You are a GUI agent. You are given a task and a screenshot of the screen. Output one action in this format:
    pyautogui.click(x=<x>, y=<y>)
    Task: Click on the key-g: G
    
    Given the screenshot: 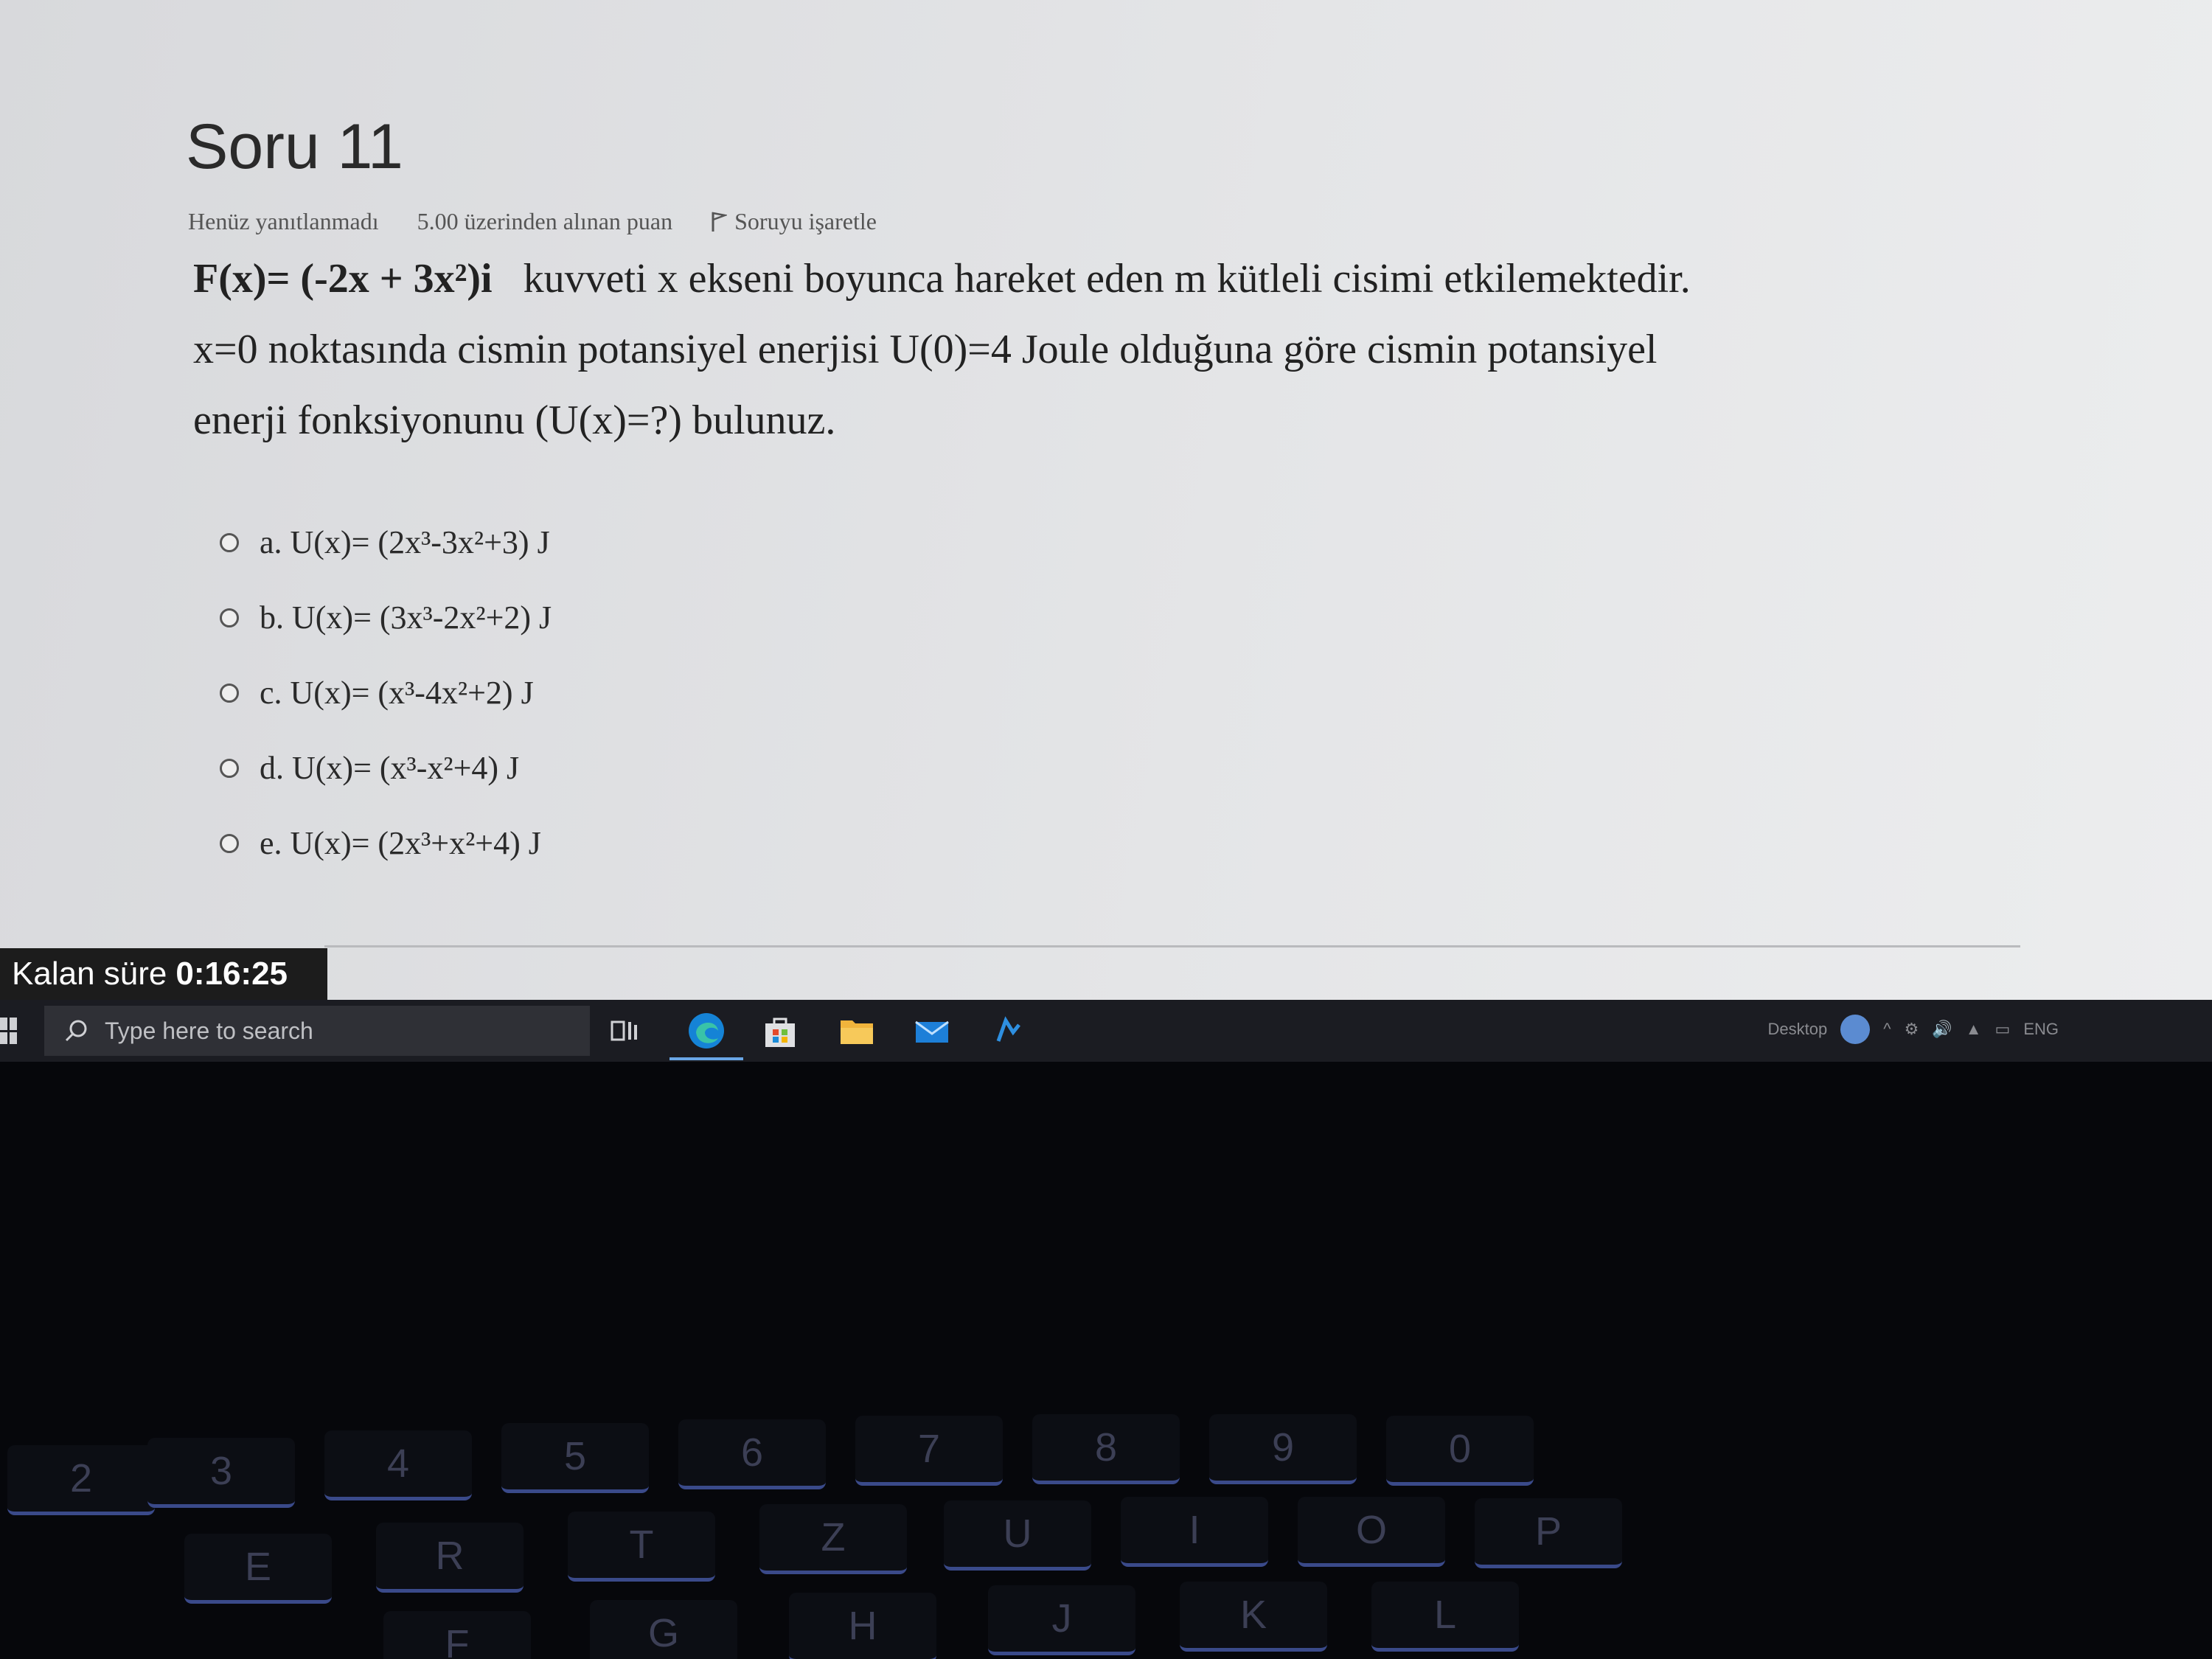 What is the action you would take?
    pyautogui.click(x=663, y=1629)
    